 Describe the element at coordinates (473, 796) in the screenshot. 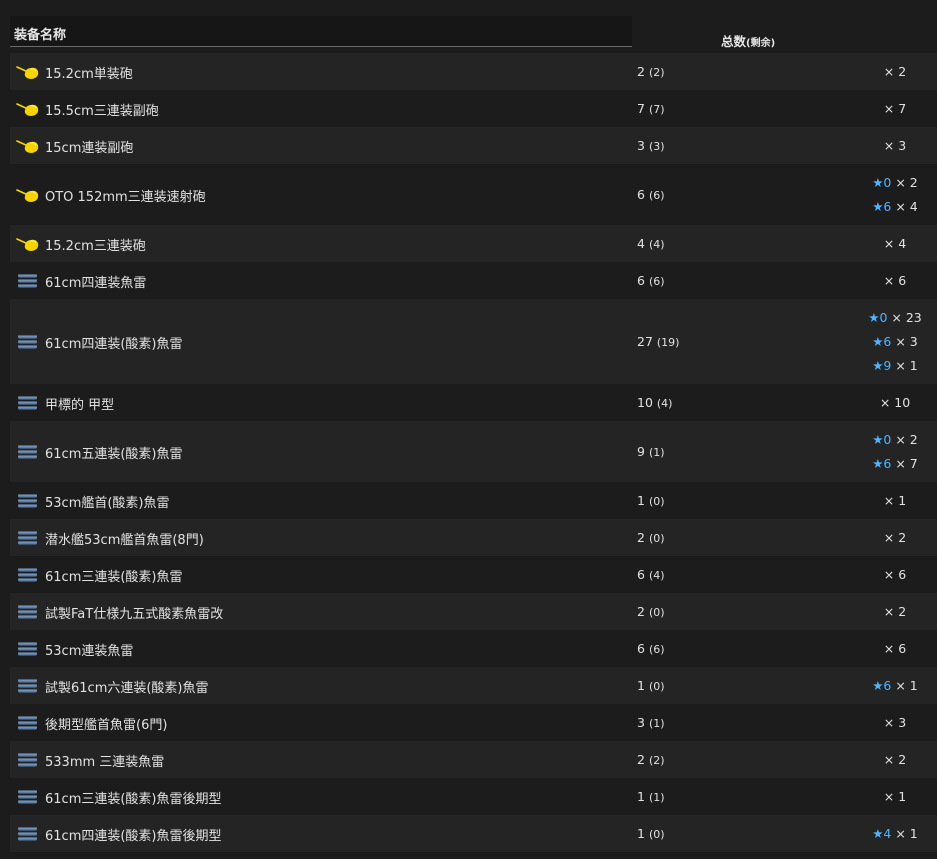

I see `table-row: 61cm三連装(酸素)魚雷後期型 1 (1) × 1` at that location.